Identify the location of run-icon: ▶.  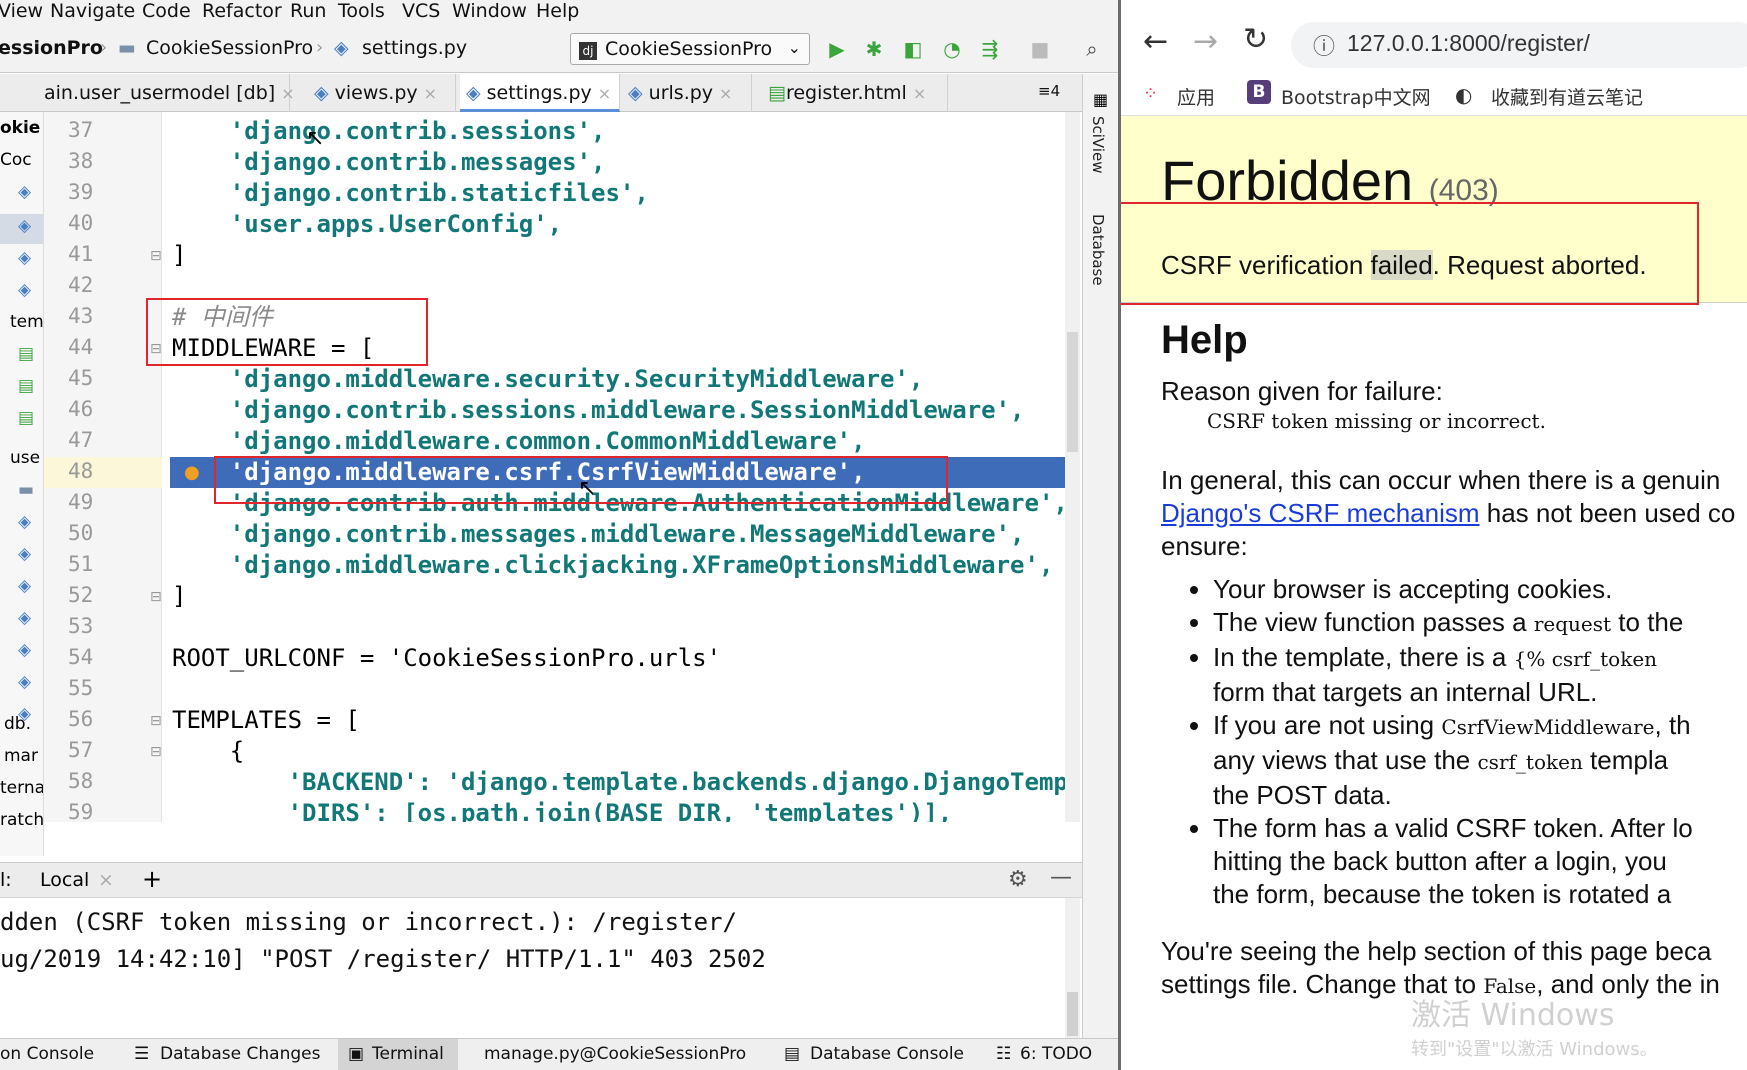
(837, 49).